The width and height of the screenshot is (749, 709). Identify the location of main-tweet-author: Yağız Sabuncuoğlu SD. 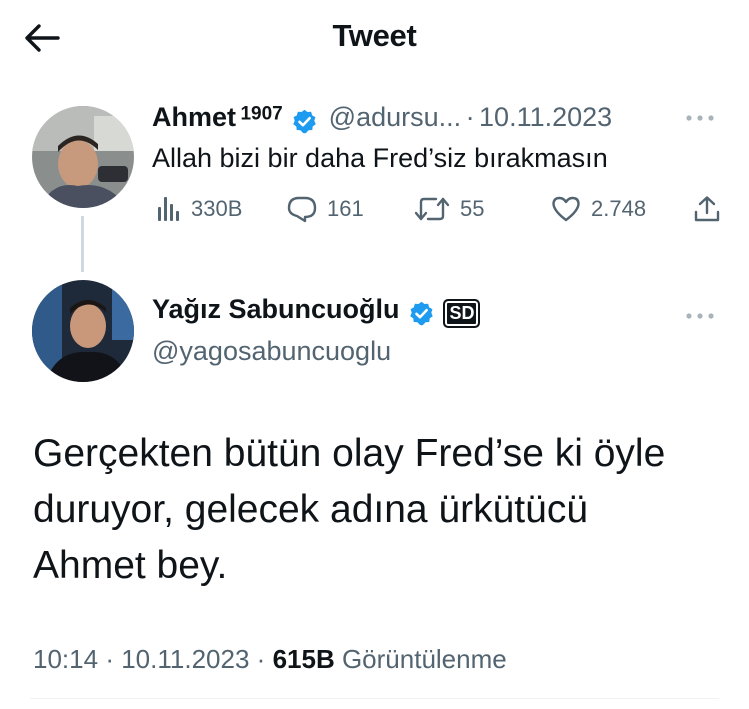
(316, 311).